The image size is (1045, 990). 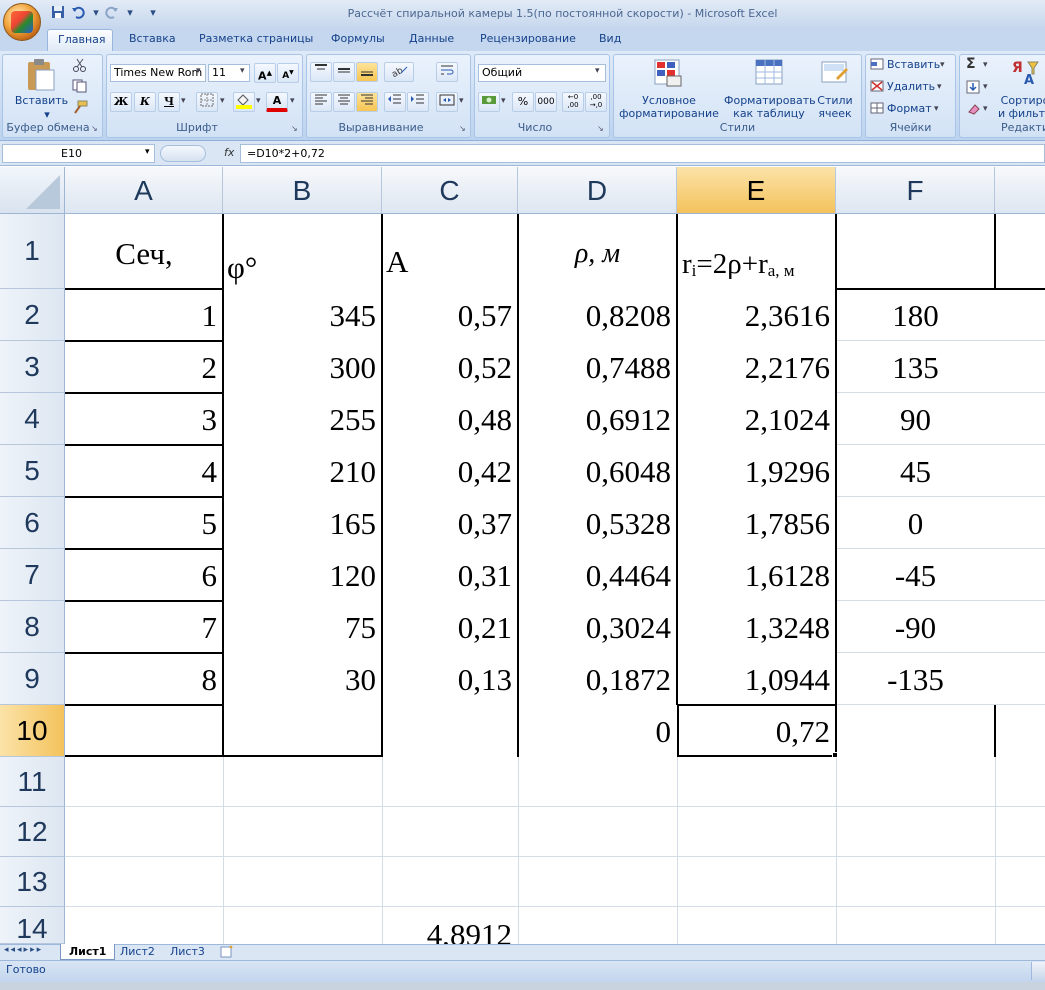 What do you see at coordinates (358, 40) in the screenshot?
I see `tab-formulas: Формулы` at bounding box center [358, 40].